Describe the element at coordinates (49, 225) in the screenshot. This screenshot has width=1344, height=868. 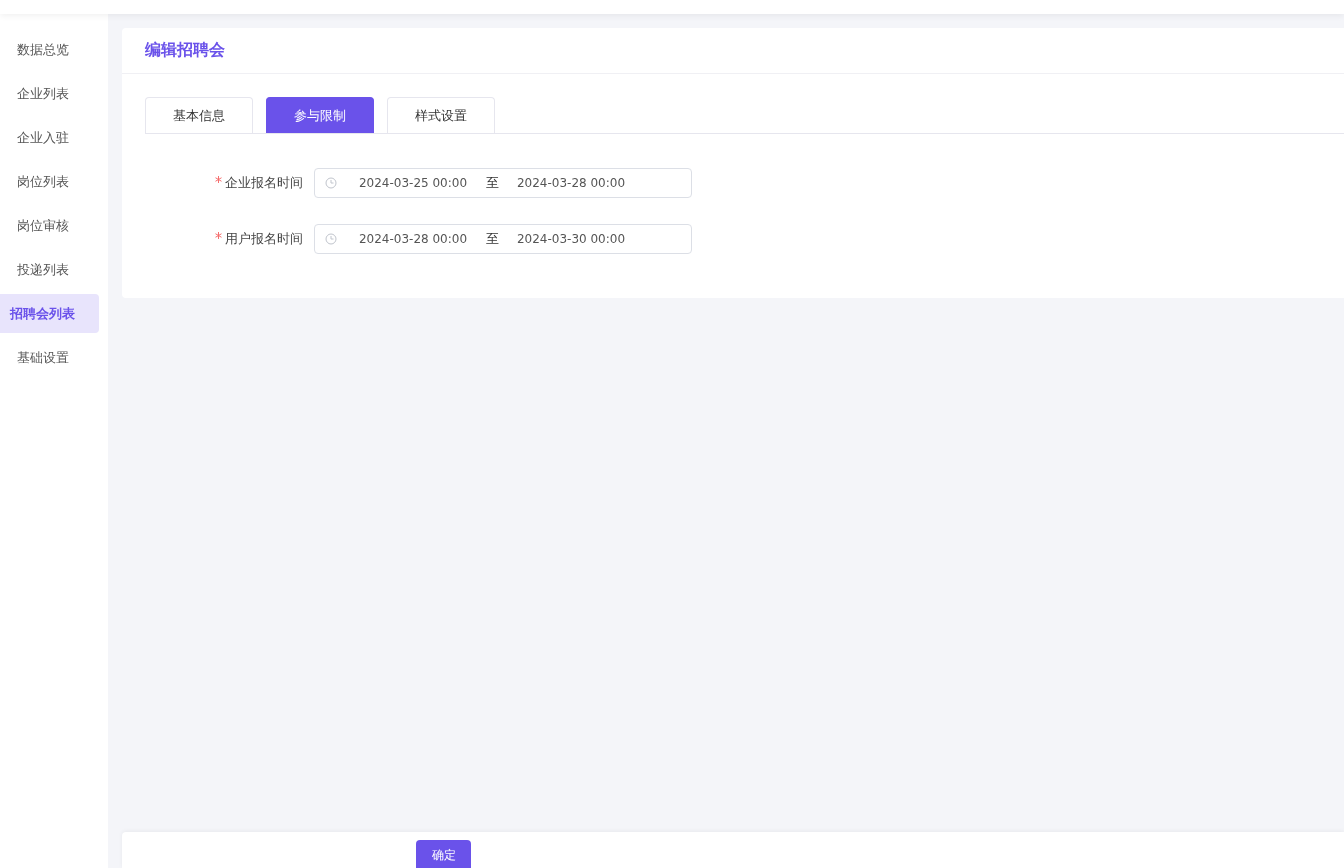
I see `sidebar-item: 岗位审核` at that location.